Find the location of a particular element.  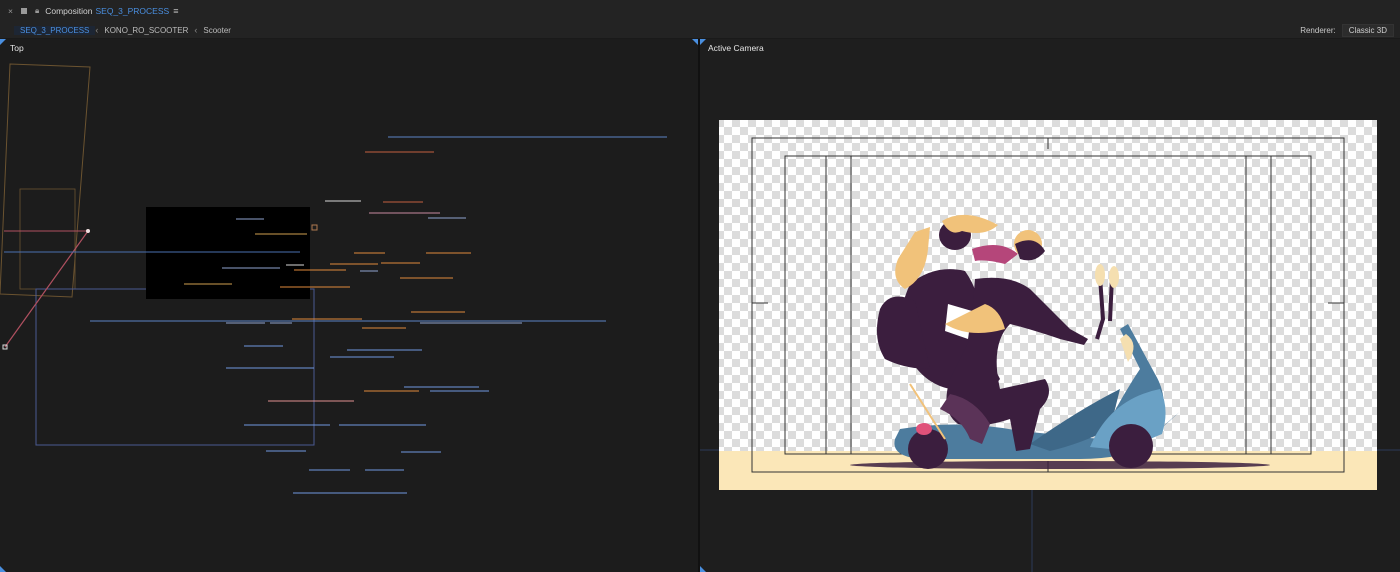

solid-layer is located at coordinates (228, 253).